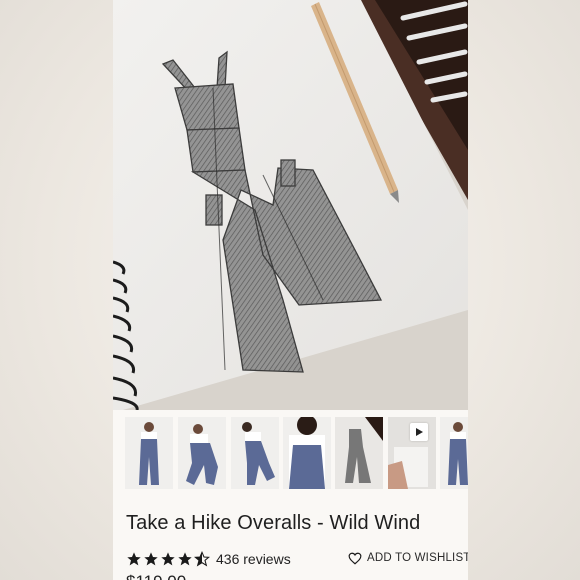 This screenshot has width=580, height=580. I want to click on product-title: Take a Hike Overalls - Wild Wind, so click(273, 523).